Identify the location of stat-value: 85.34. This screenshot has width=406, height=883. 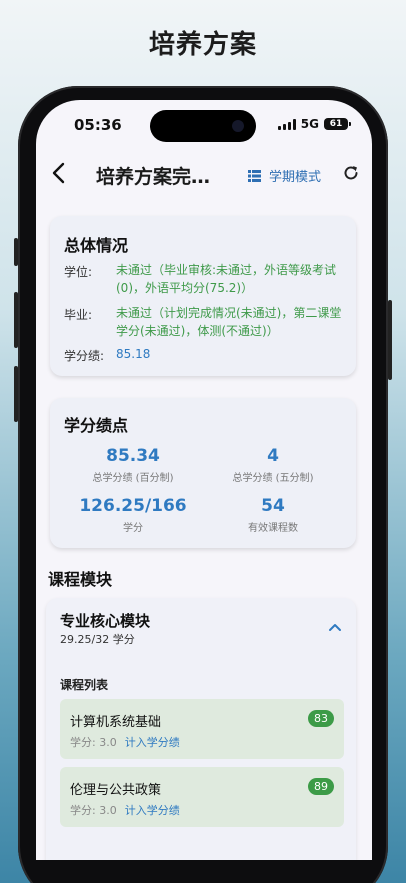
(133, 456).